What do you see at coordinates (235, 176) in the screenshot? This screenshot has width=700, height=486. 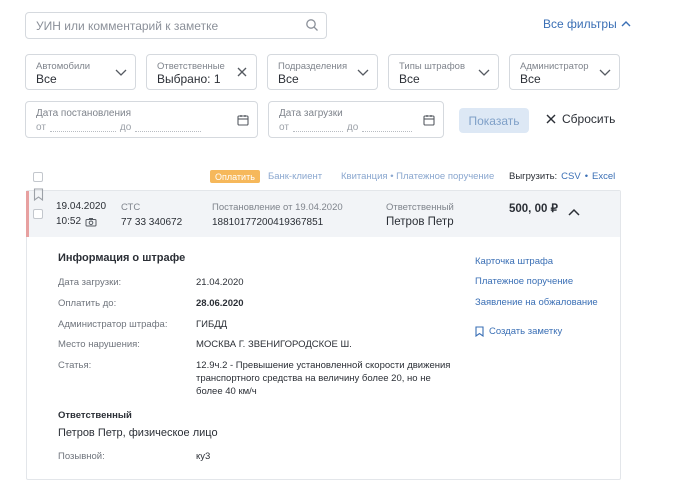 I see `pay-button: Оплатить` at bounding box center [235, 176].